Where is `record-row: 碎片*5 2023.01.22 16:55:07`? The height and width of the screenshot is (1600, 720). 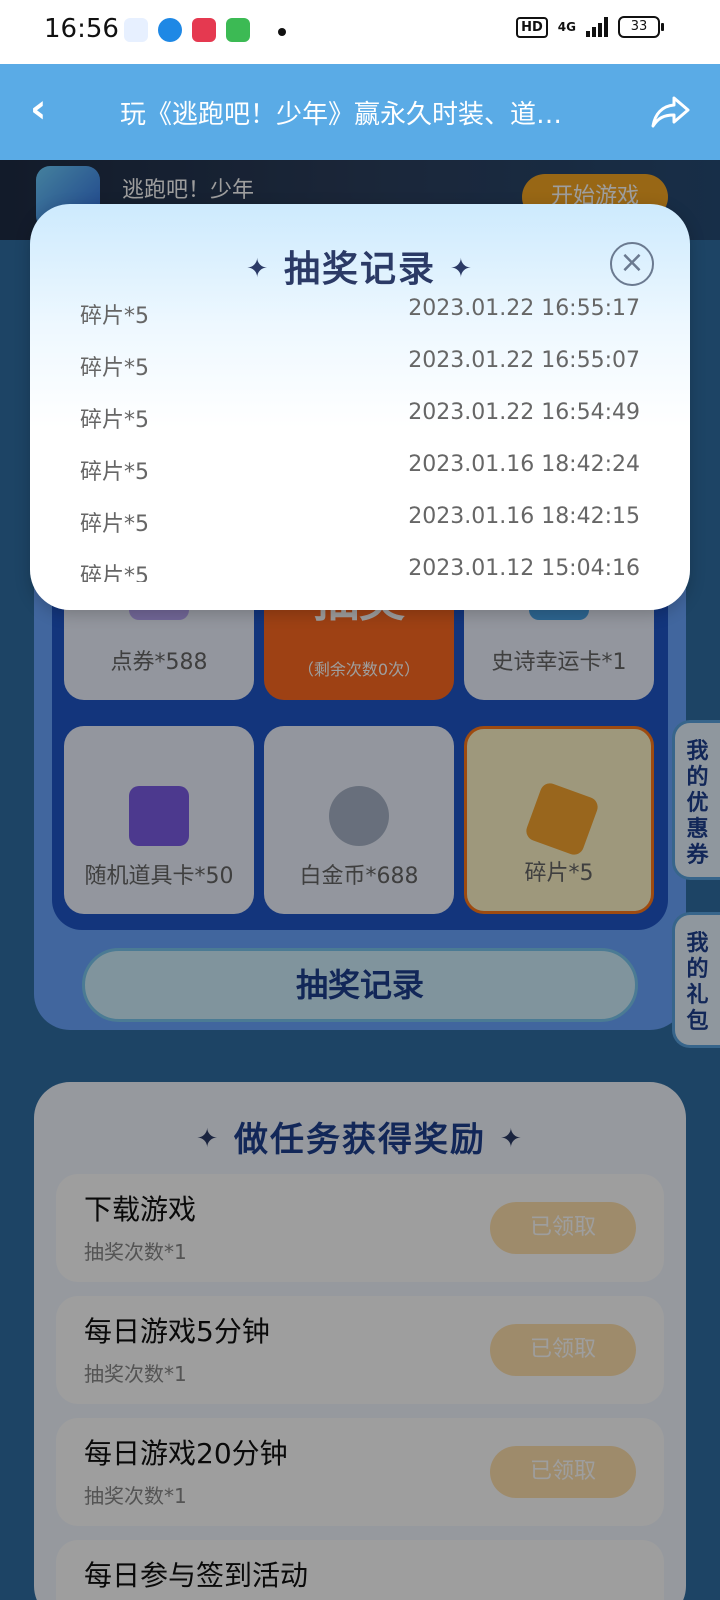
record-row: 碎片*5 2023.01.22 16:55:07 is located at coordinates (360, 370).